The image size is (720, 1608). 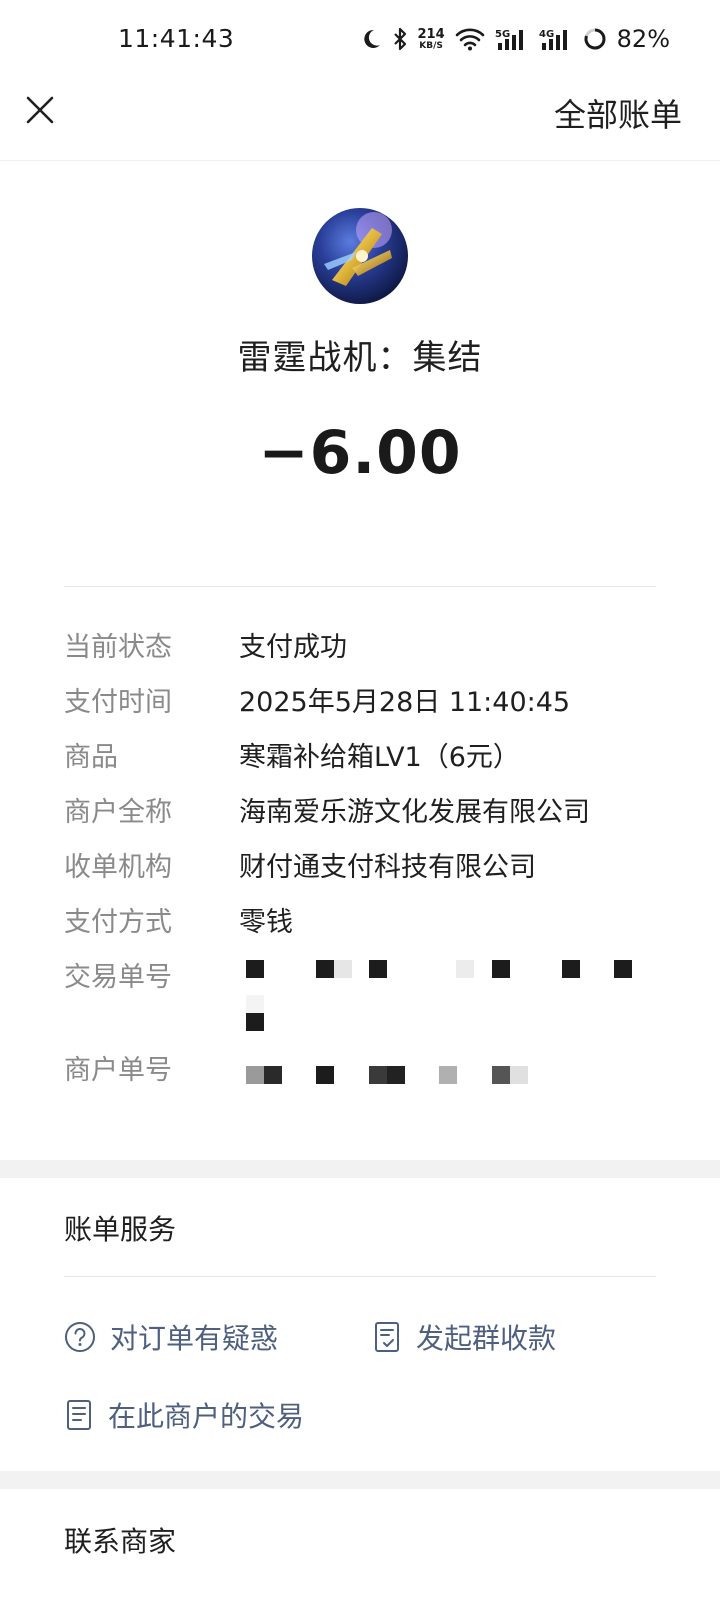 What do you see at coordinates (371, 39) in the screenshot?
I see `moon-icon` at bounding box center [371, 39].